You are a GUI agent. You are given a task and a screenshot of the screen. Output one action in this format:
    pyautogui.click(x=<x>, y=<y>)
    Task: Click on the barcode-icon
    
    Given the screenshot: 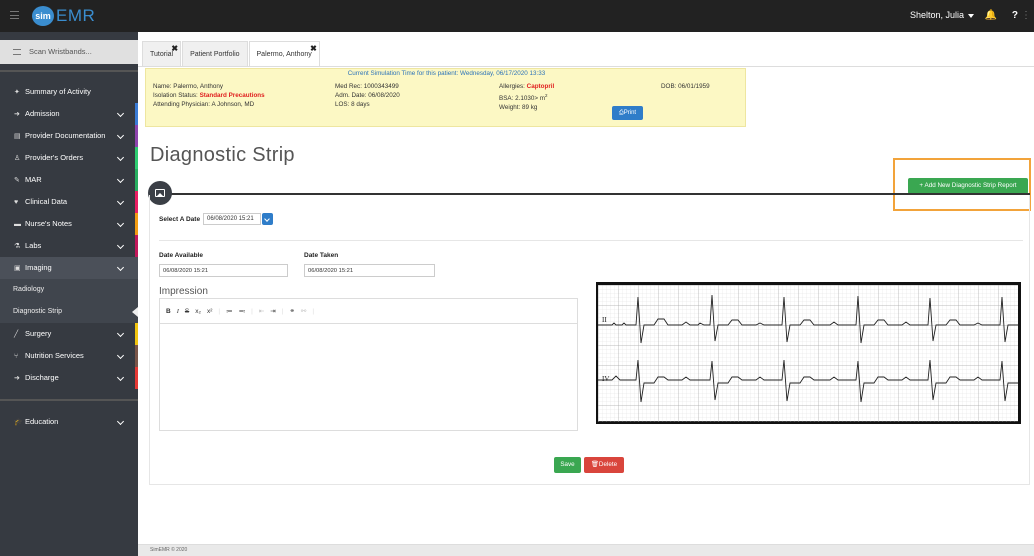 What is the action you would take?
    pyautogui.click(x=17, y=52)
    